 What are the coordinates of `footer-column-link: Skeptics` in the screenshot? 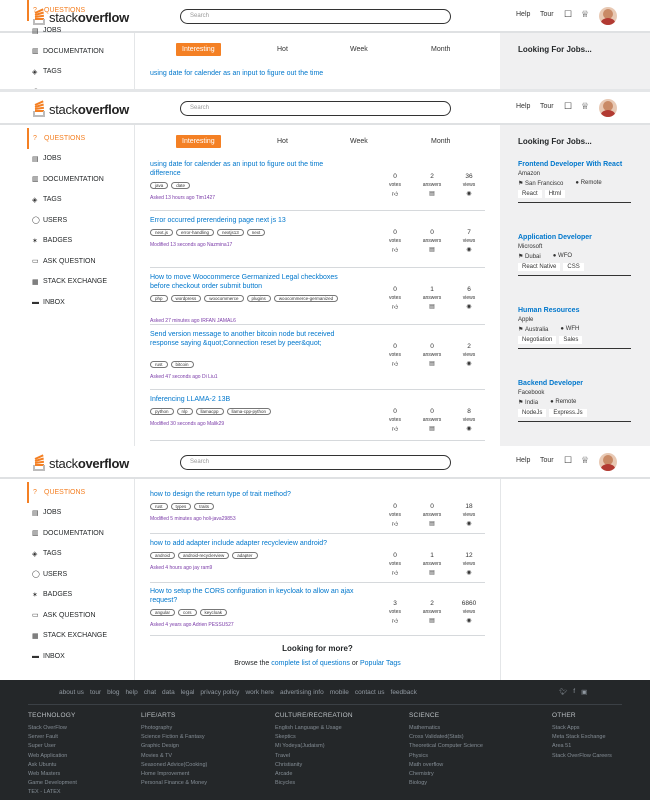 It's located at (314, 737).